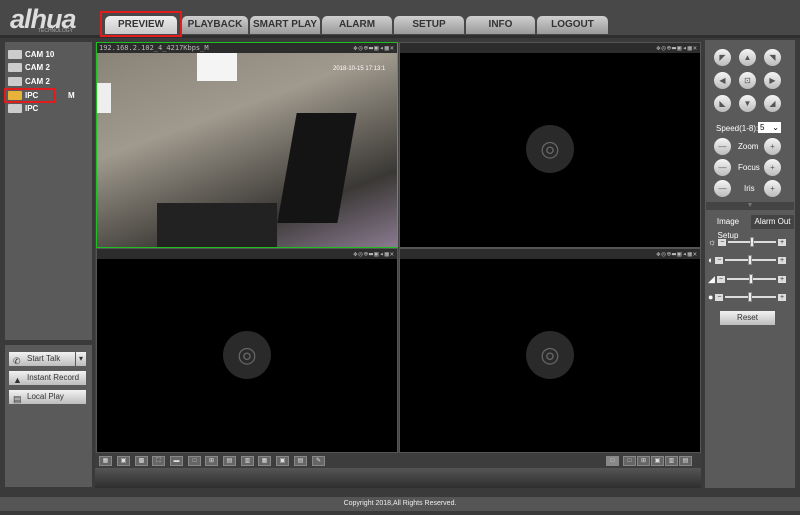 Image resolution: width=800 pixels, height=515 pixels. Describe the element at coordinates (429, 25) in the screenshot. I see `tab-setup: SETUP` at that location.